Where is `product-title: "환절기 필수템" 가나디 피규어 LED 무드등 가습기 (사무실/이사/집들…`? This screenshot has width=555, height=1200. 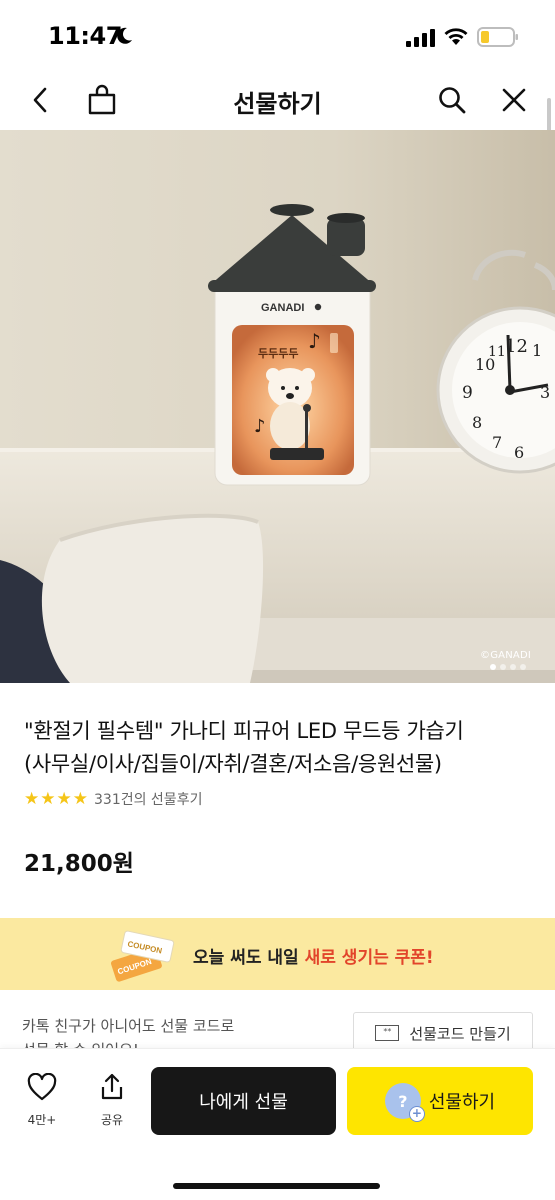
product-title: "환절기 필수템" 가나디 피규어 LED 무드등 가습기 (사무실/이사/집들… is located at coordinates (281, 748).